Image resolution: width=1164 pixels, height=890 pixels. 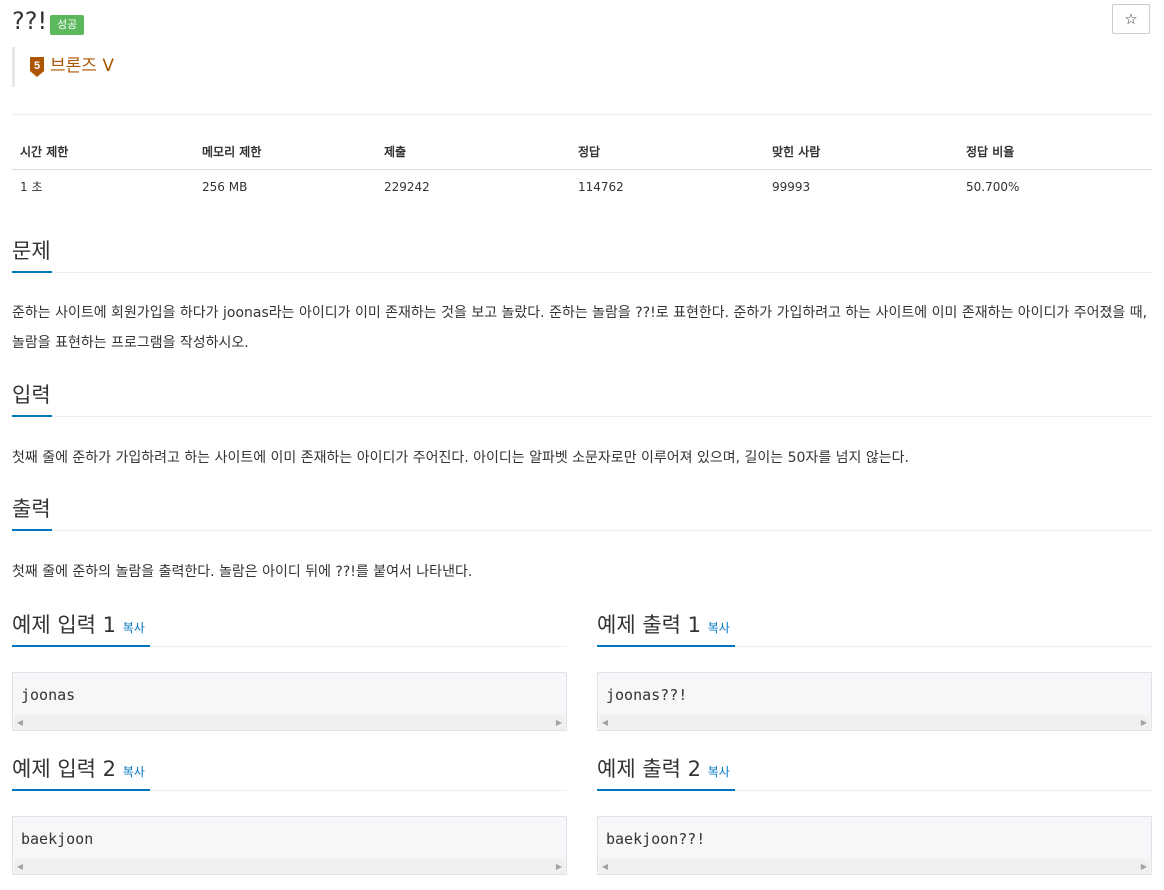 I want to click on sample-input-2-label: 예제 입력 2, so click(x=64, y=769).